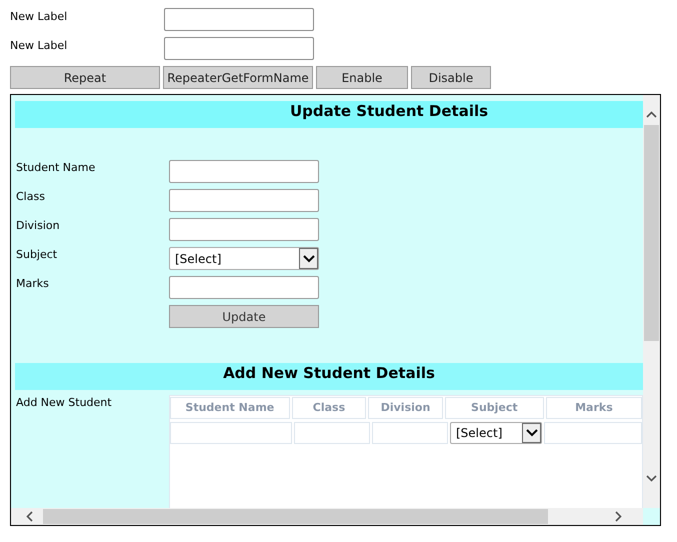  Describe the element at coordinates (244, 316) in the screenshot. I see `update-button: Update` at that location.